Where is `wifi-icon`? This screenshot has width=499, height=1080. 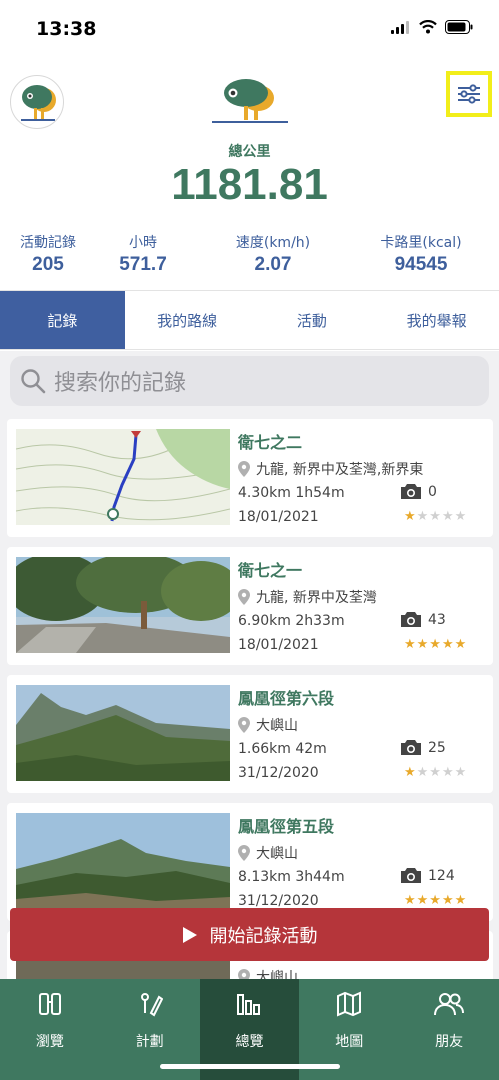 wifi-icon is located at coordinates (428, 27).